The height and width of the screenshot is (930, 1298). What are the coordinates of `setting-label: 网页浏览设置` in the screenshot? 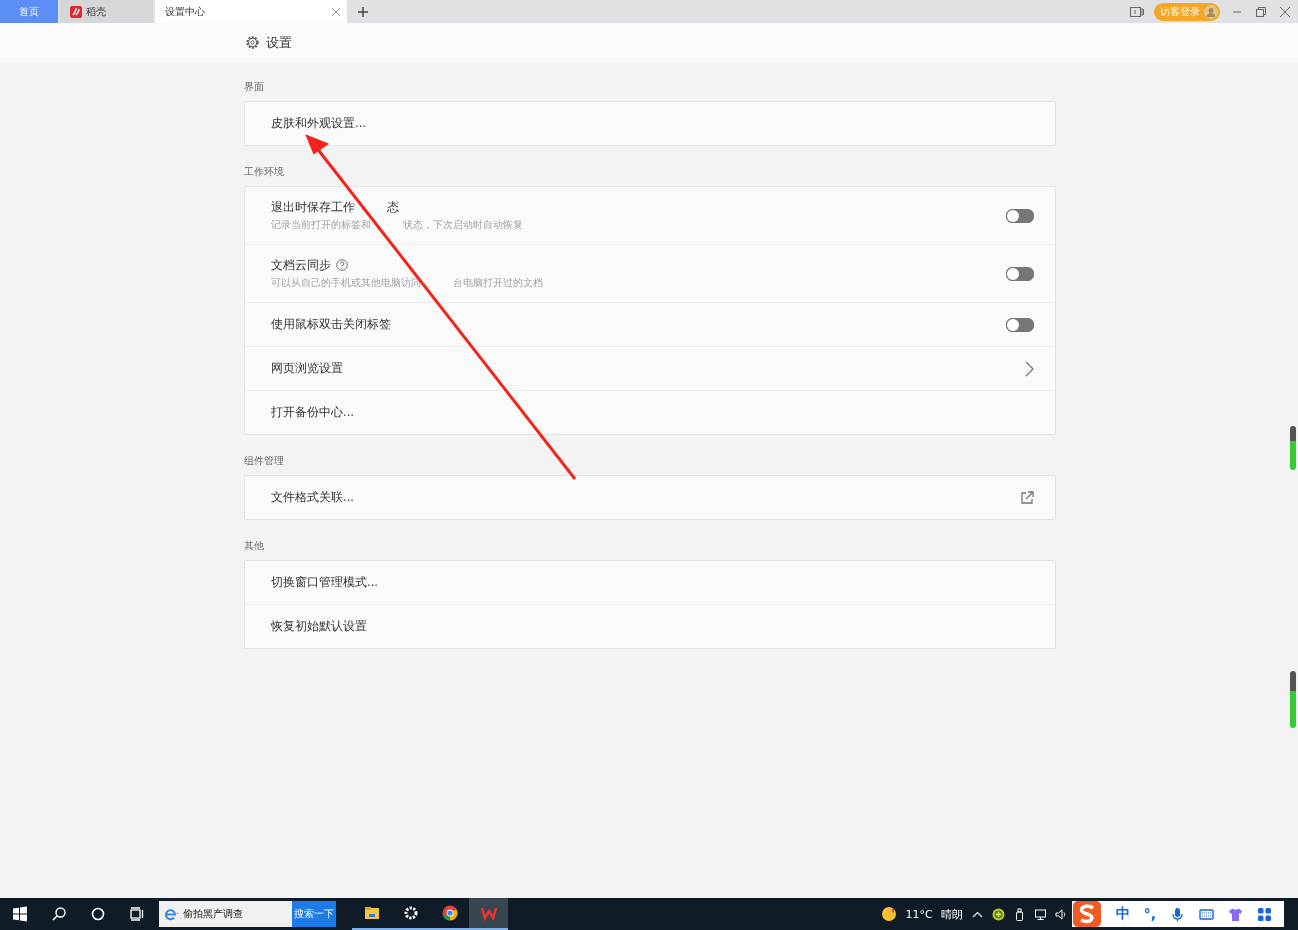 It's located at (307, 368).